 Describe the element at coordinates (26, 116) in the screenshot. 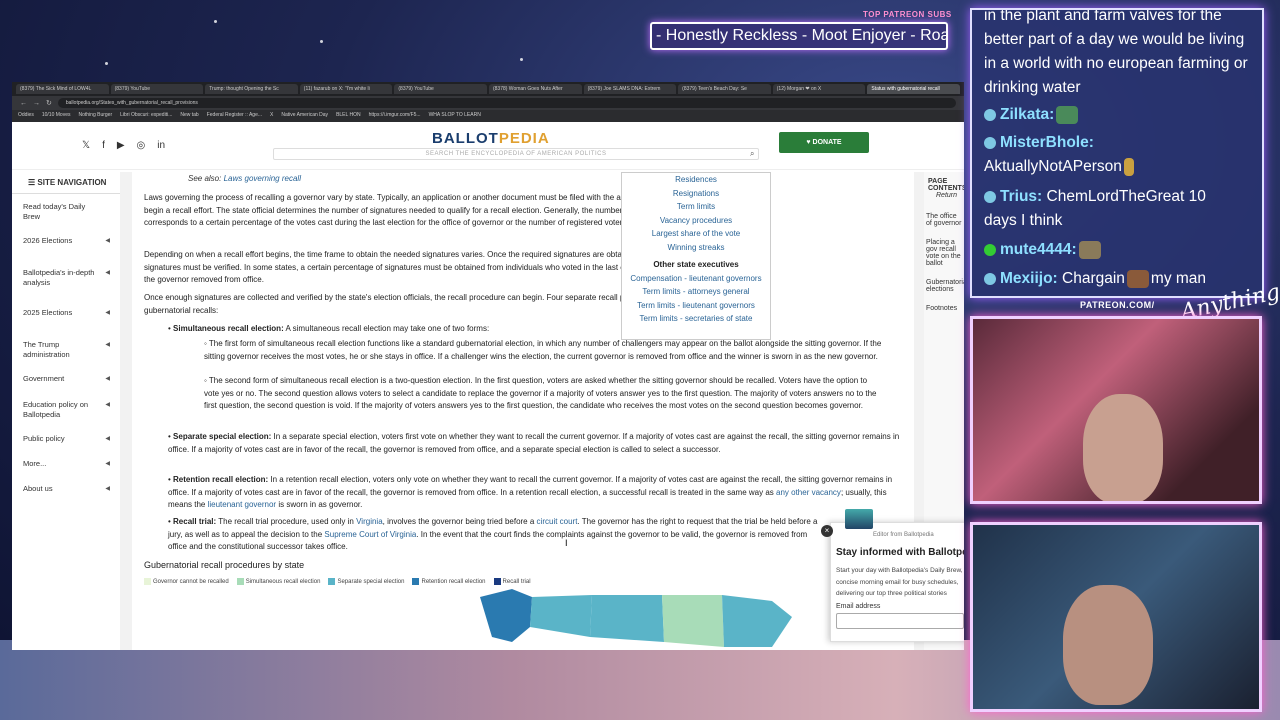

I see `bookmark-item: Oddies` at that location.